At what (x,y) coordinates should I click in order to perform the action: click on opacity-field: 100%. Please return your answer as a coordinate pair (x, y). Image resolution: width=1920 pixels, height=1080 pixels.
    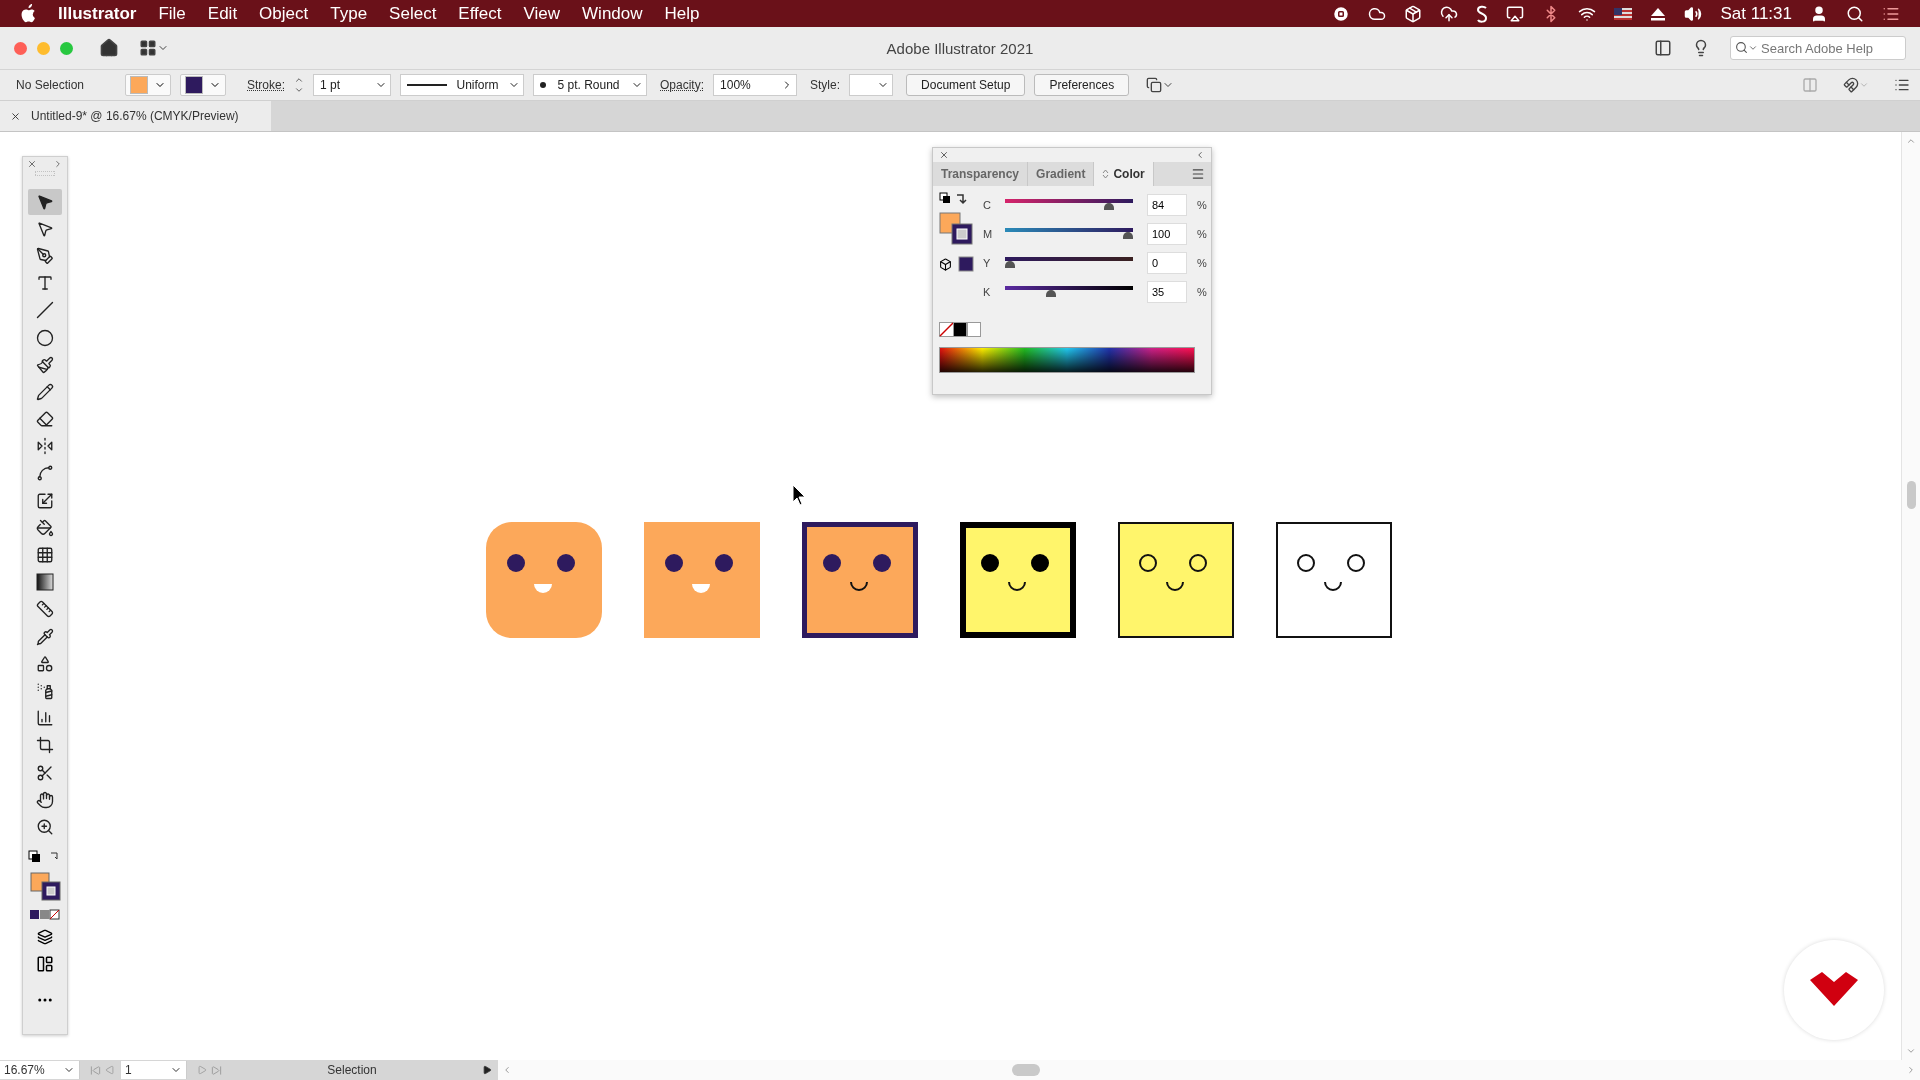
    Looking at the image, I should click on (755, 85).